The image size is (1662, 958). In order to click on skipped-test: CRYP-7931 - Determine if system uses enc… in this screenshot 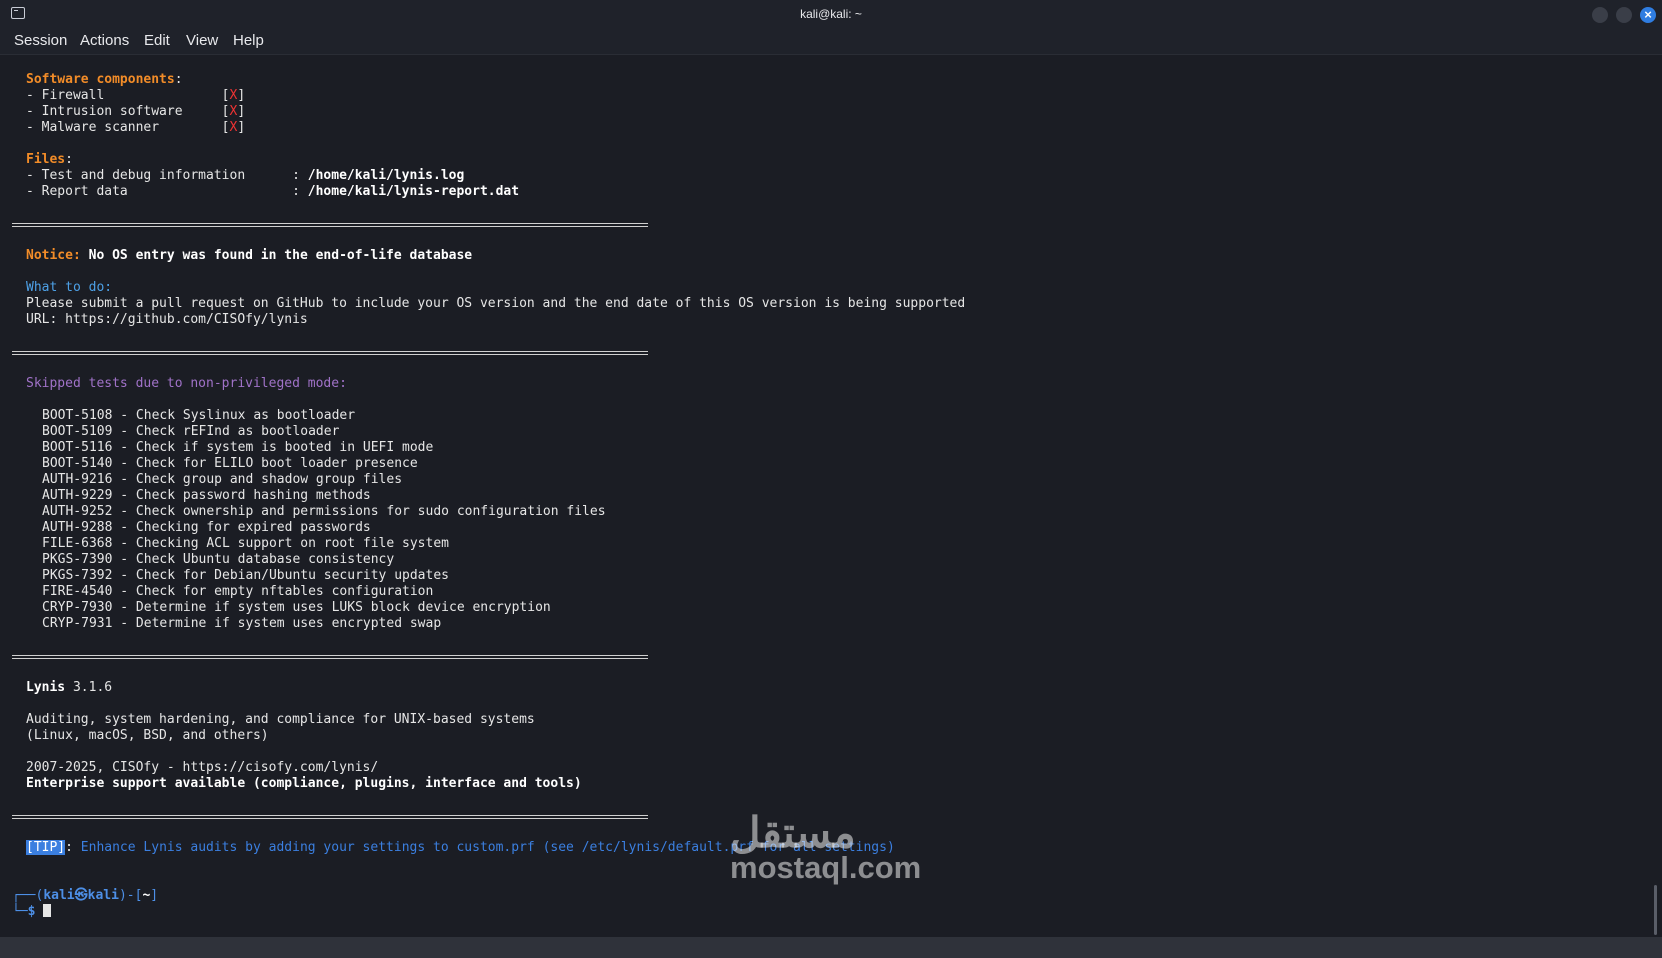, I will do `click(242, 623)`.